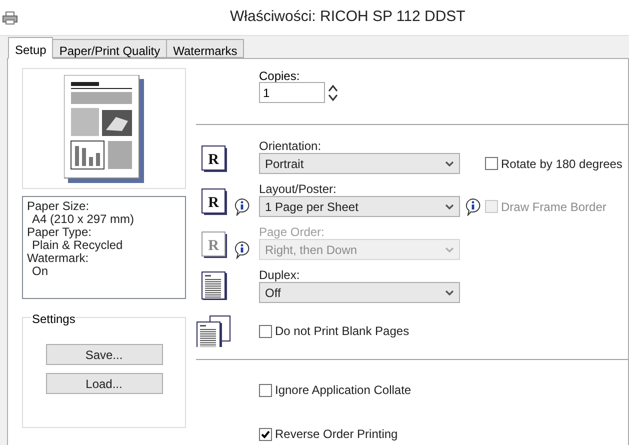 This screenshot has width=629, height=445. What do you see at coordinates (298, 188) in the screenshot?
I see `field-label: Layout/Poster:` at bounding box center [298, 188].